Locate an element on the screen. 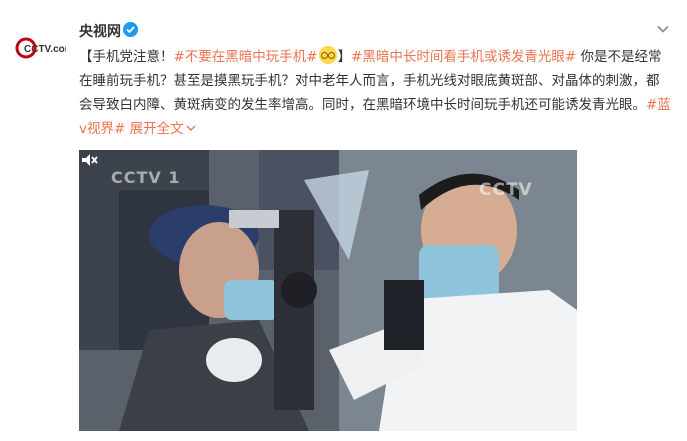 This screenshot has width=687, height=441. hashtag-link-glaucoma: #黑暗中长时间看手机或诱发青光眼# is located at coordinates (463, 57).